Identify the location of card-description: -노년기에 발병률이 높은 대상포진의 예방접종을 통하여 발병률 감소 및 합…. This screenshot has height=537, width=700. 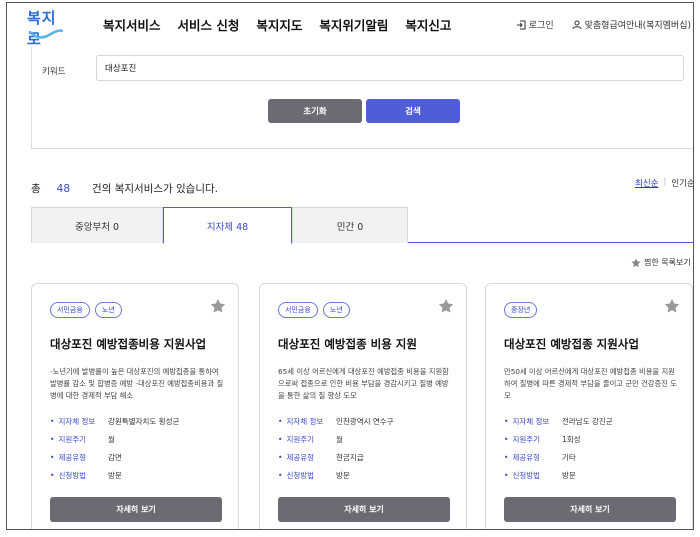
(137, 383).